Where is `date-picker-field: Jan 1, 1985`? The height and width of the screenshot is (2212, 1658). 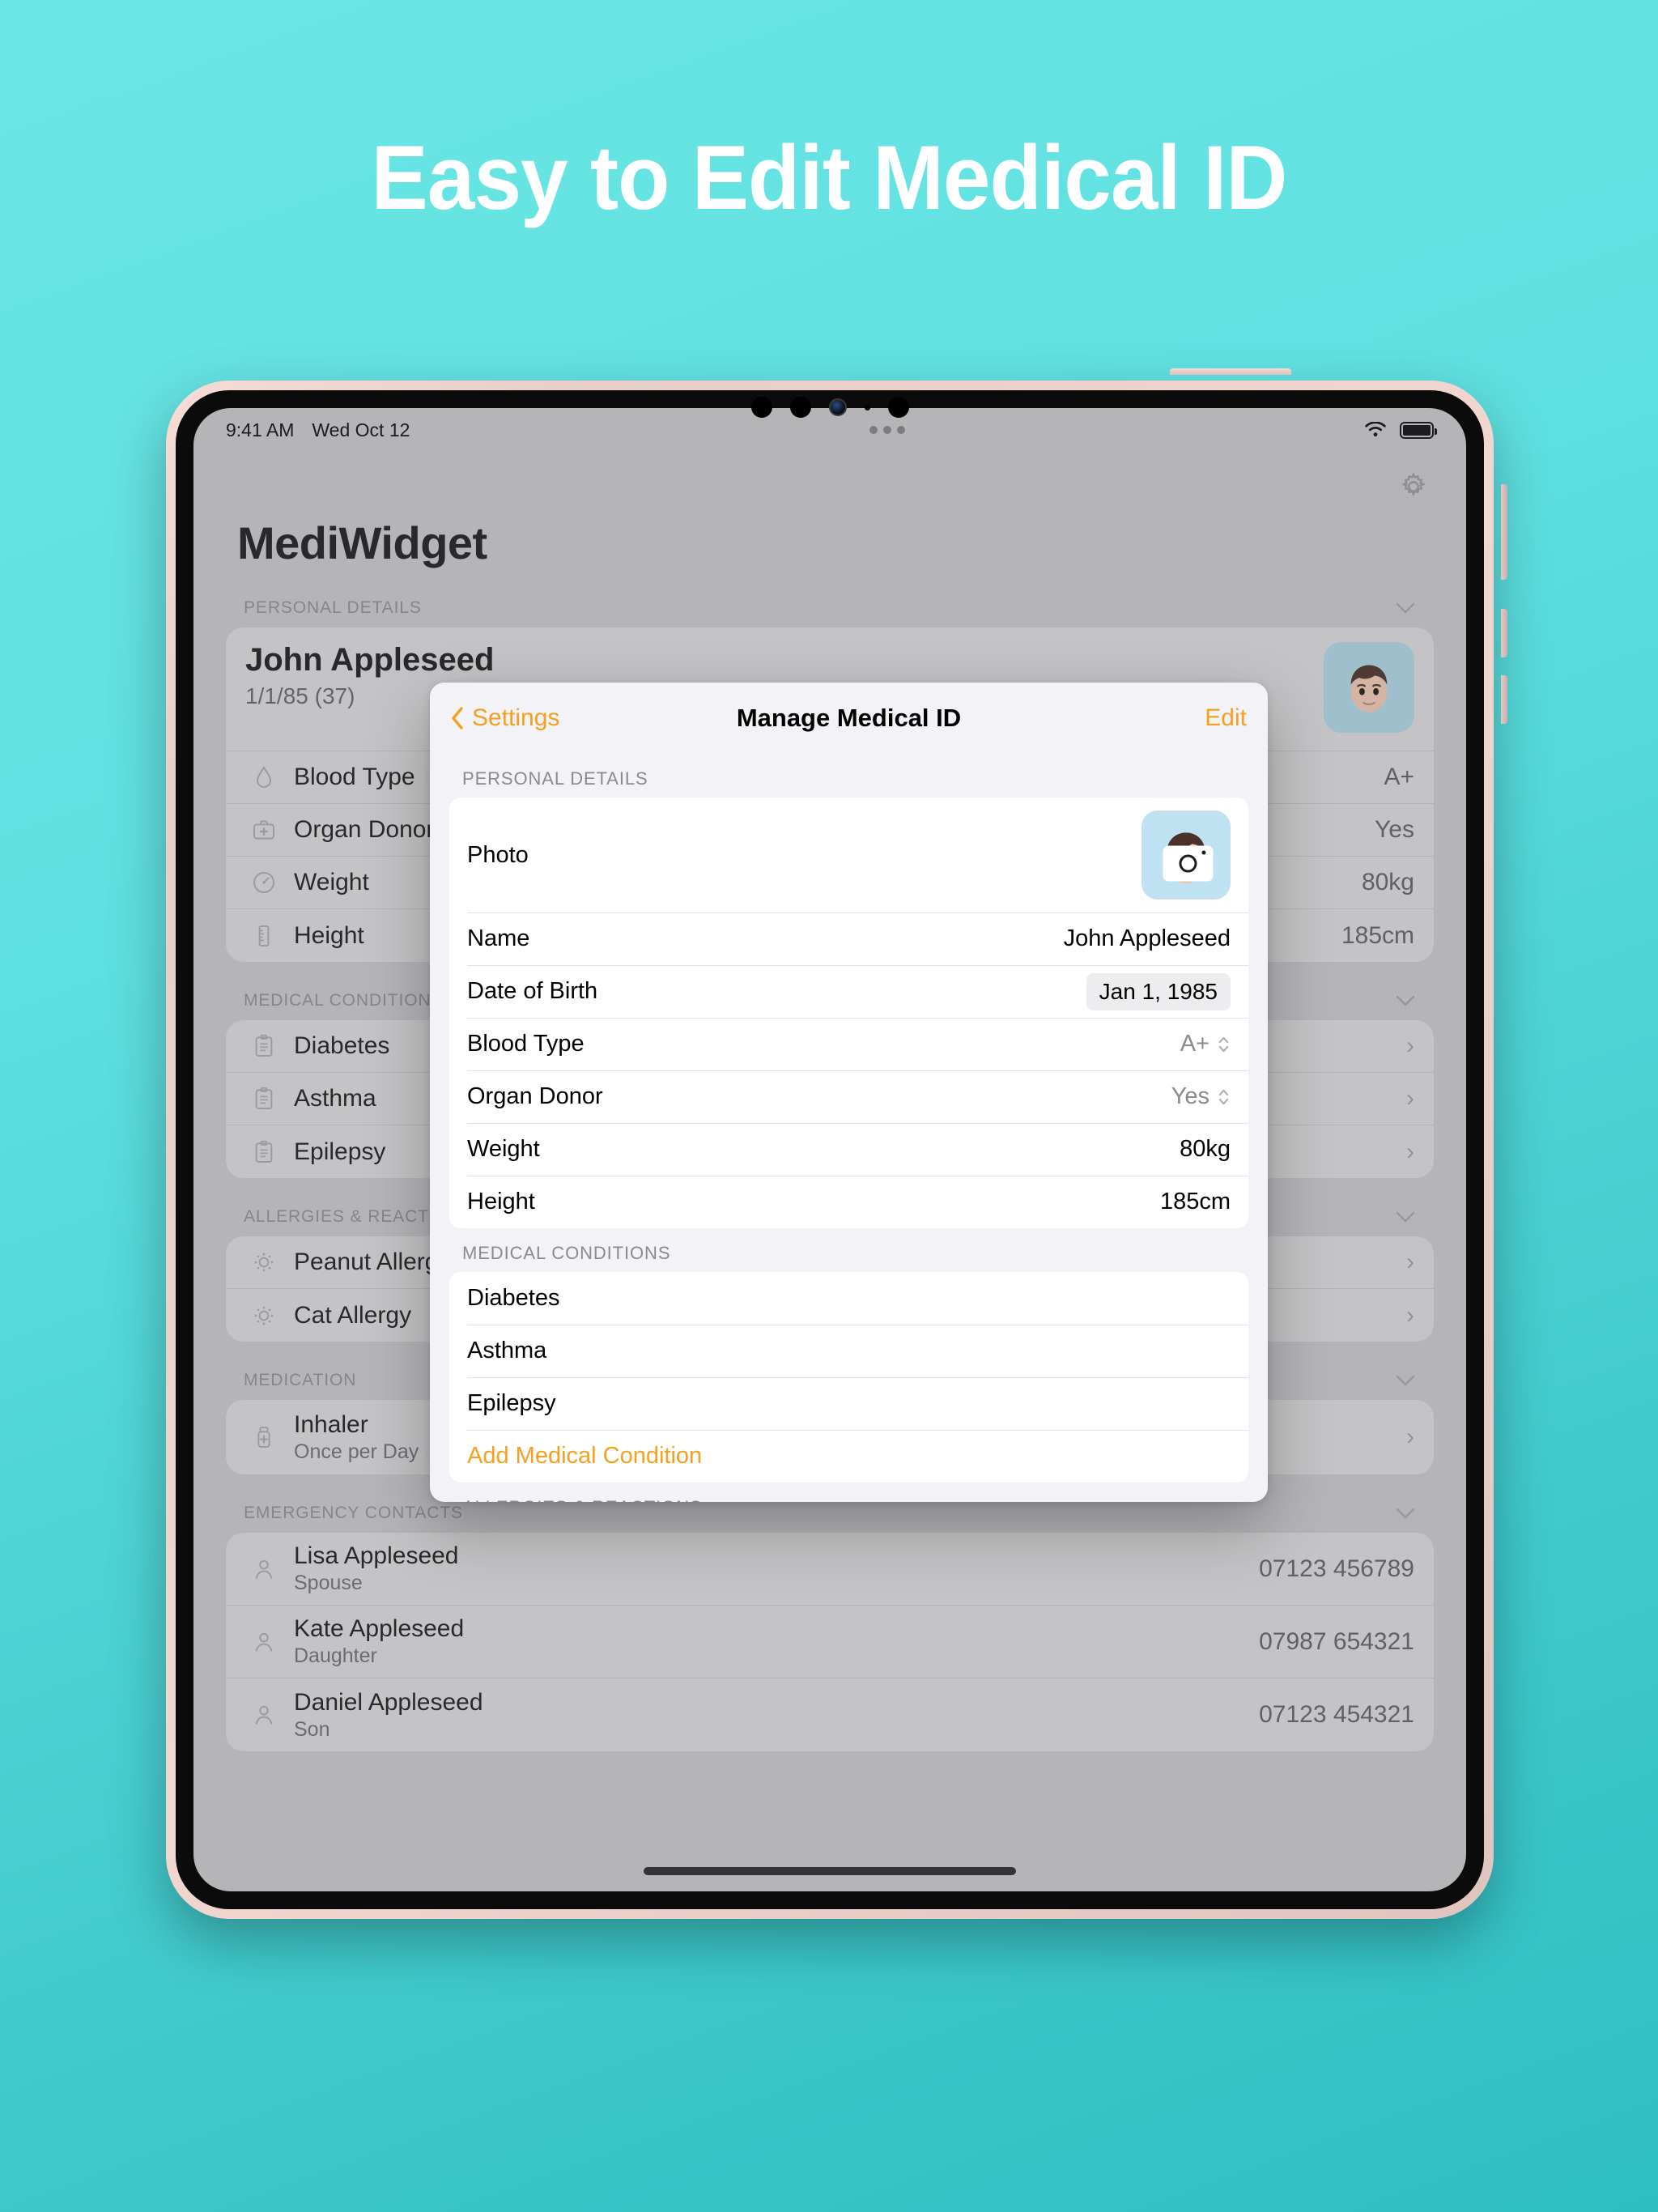
date-picker-field: Jan 1, 1985 is located at coordinates (1158, 991).